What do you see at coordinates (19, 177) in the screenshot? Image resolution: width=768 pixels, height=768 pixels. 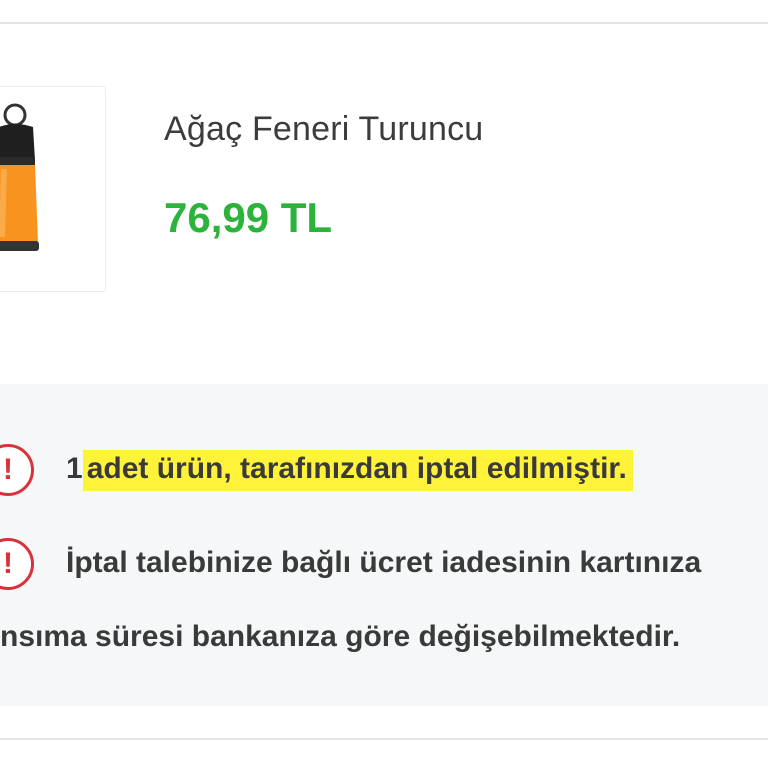 I see `lantern-image-icon` at bounding box center [19, 177].